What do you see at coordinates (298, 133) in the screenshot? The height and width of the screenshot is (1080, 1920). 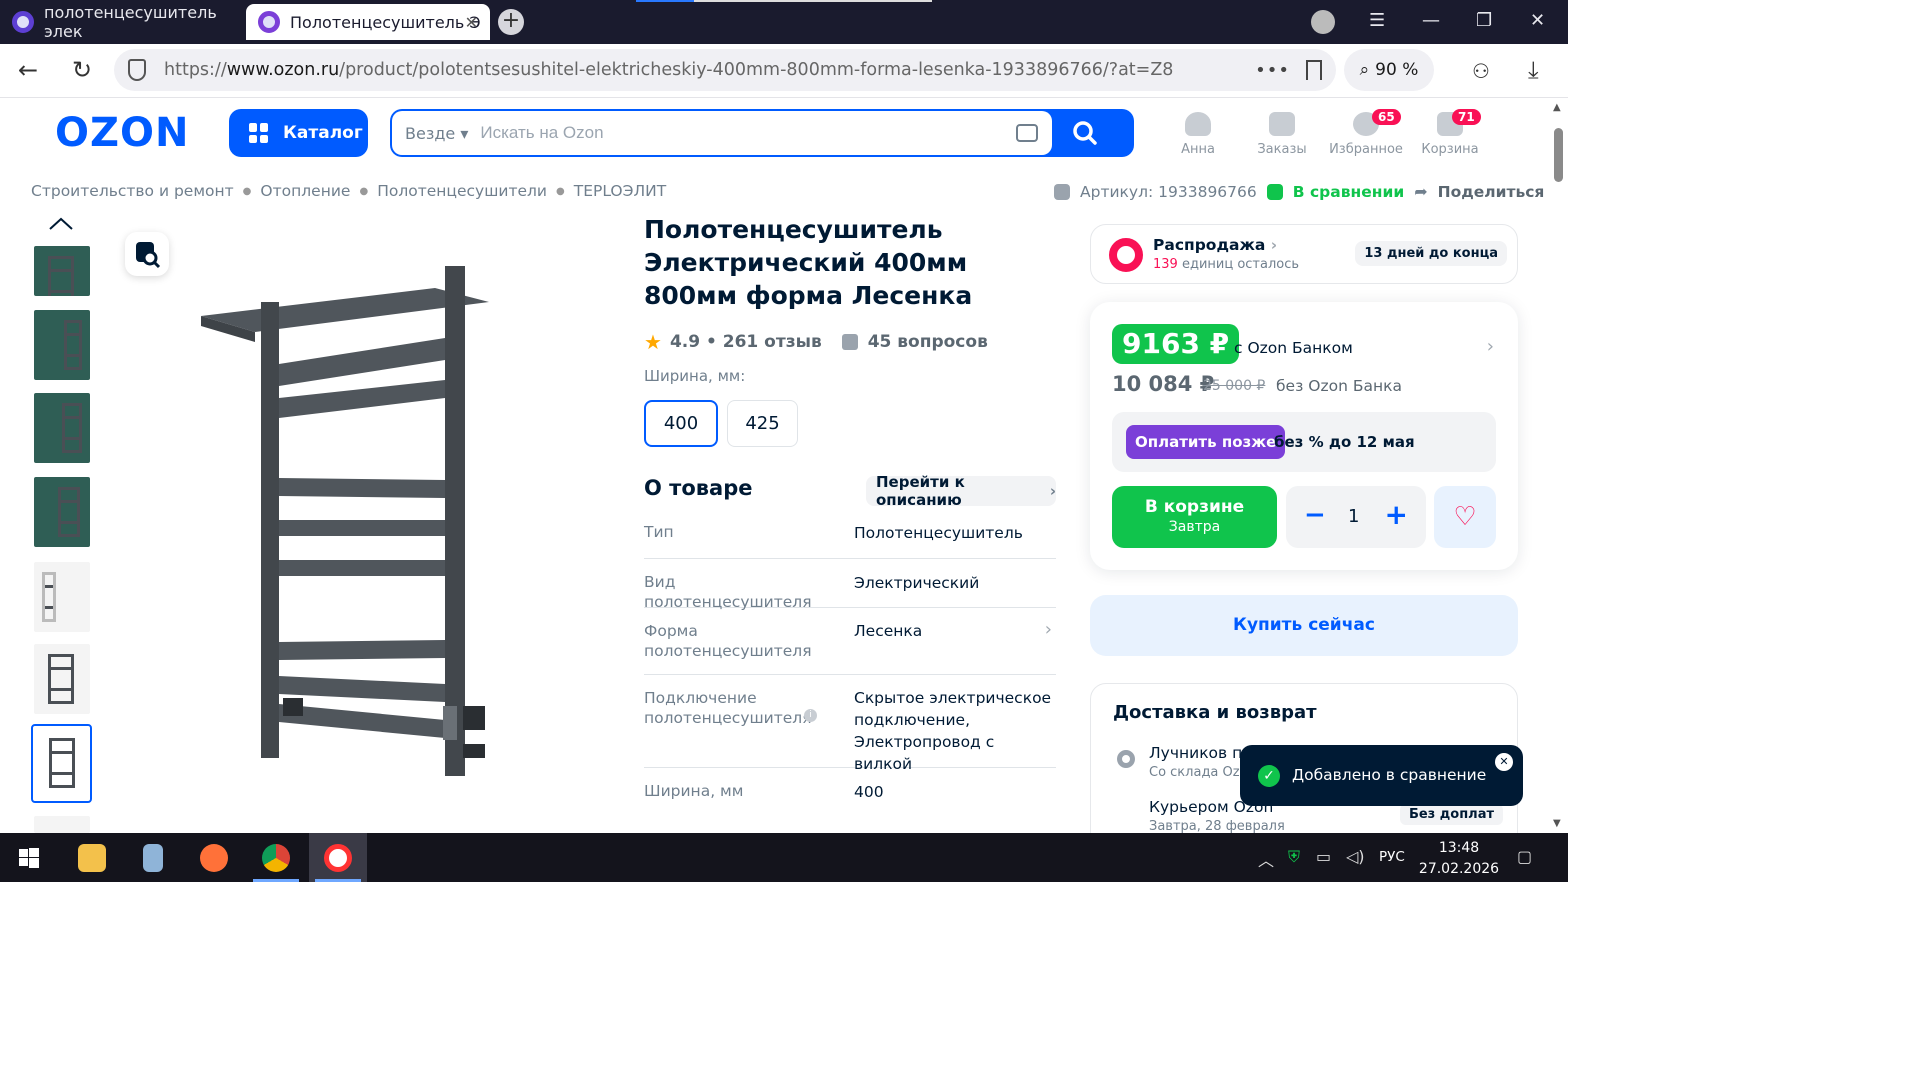 I see `catalog-button: Каталог` at bounding box center [298, 133].